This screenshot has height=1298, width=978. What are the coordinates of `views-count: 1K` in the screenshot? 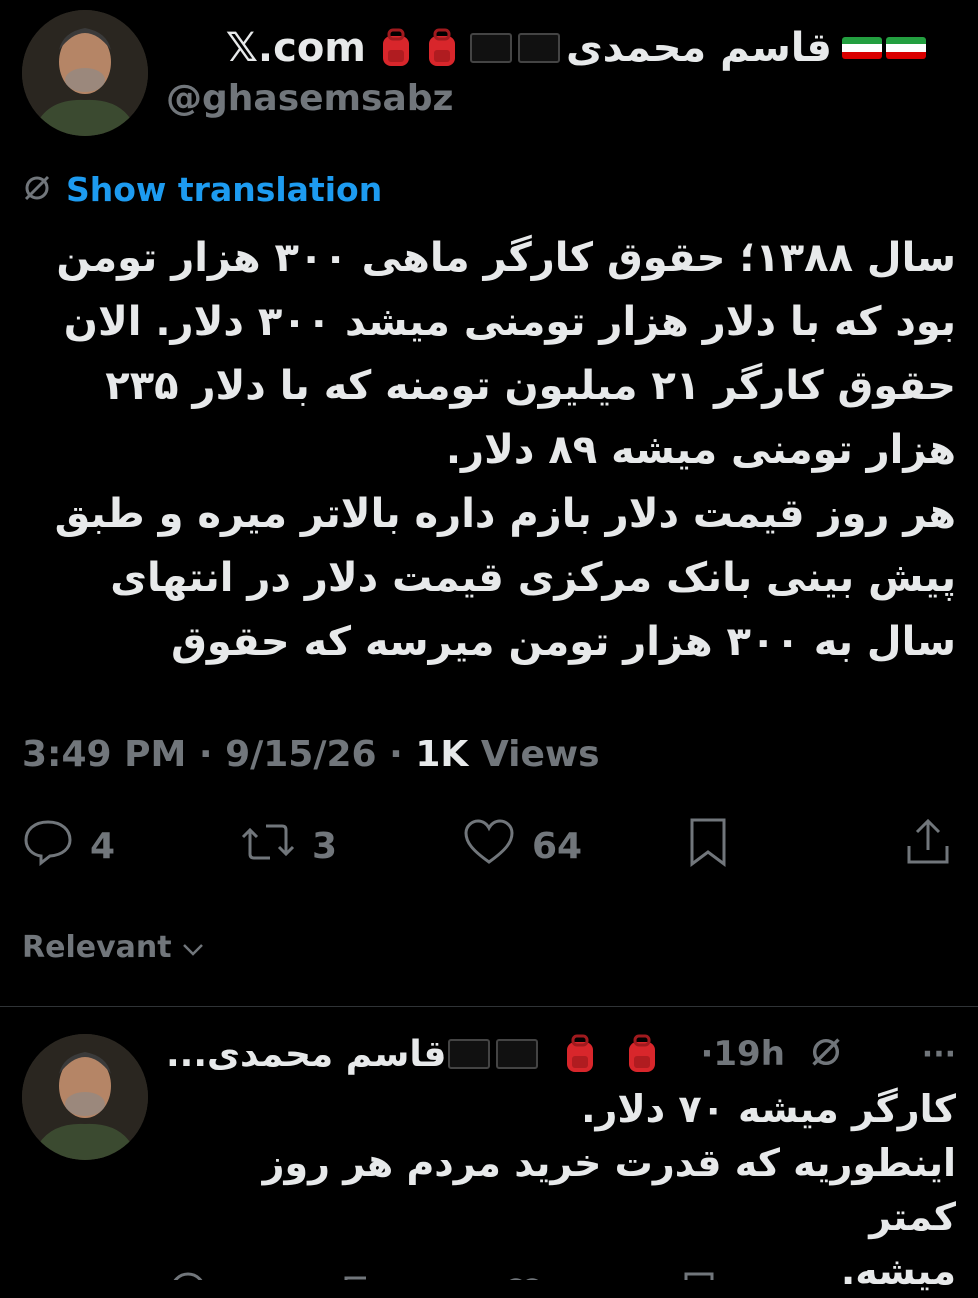 It's located at (442, 754).